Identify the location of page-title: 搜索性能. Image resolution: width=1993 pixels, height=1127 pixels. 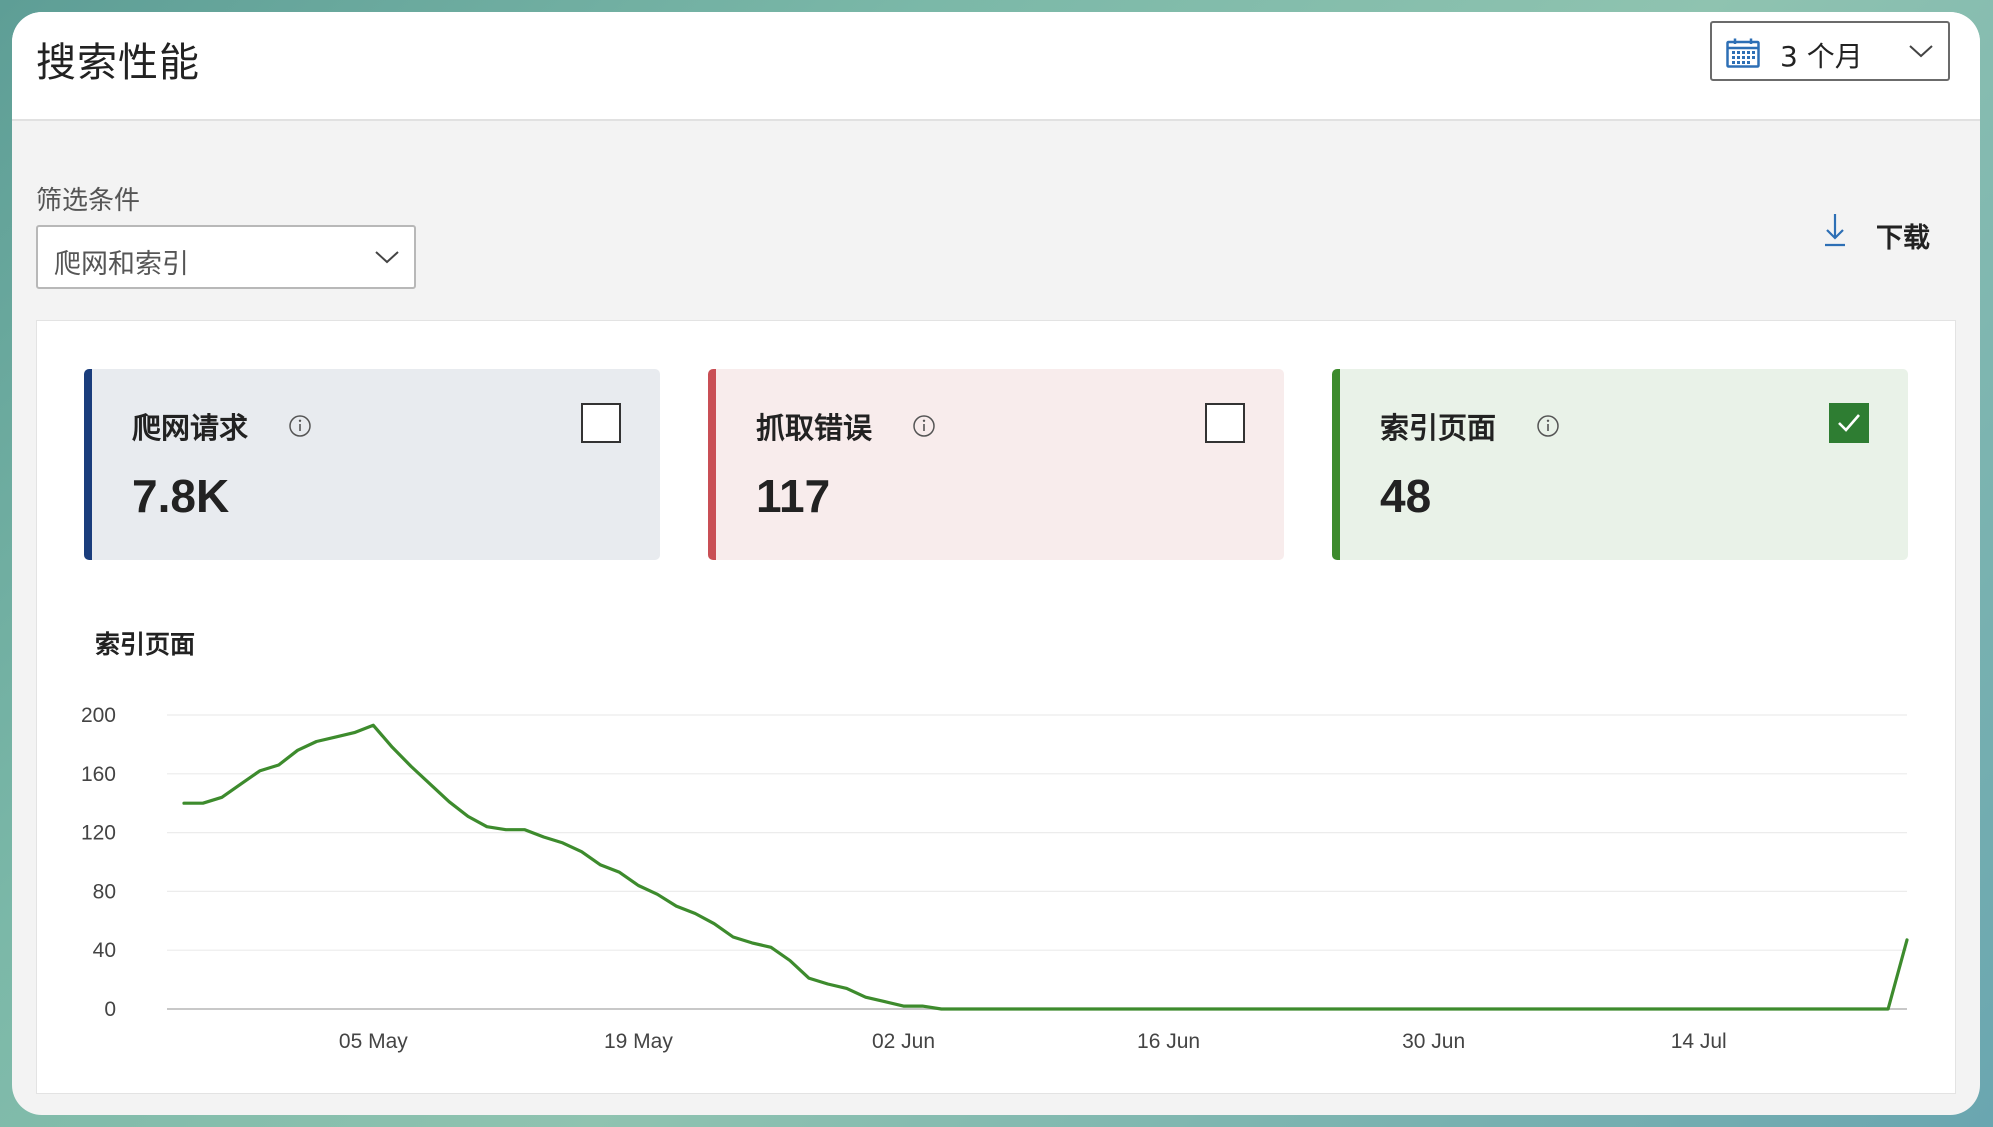
(118, 63).